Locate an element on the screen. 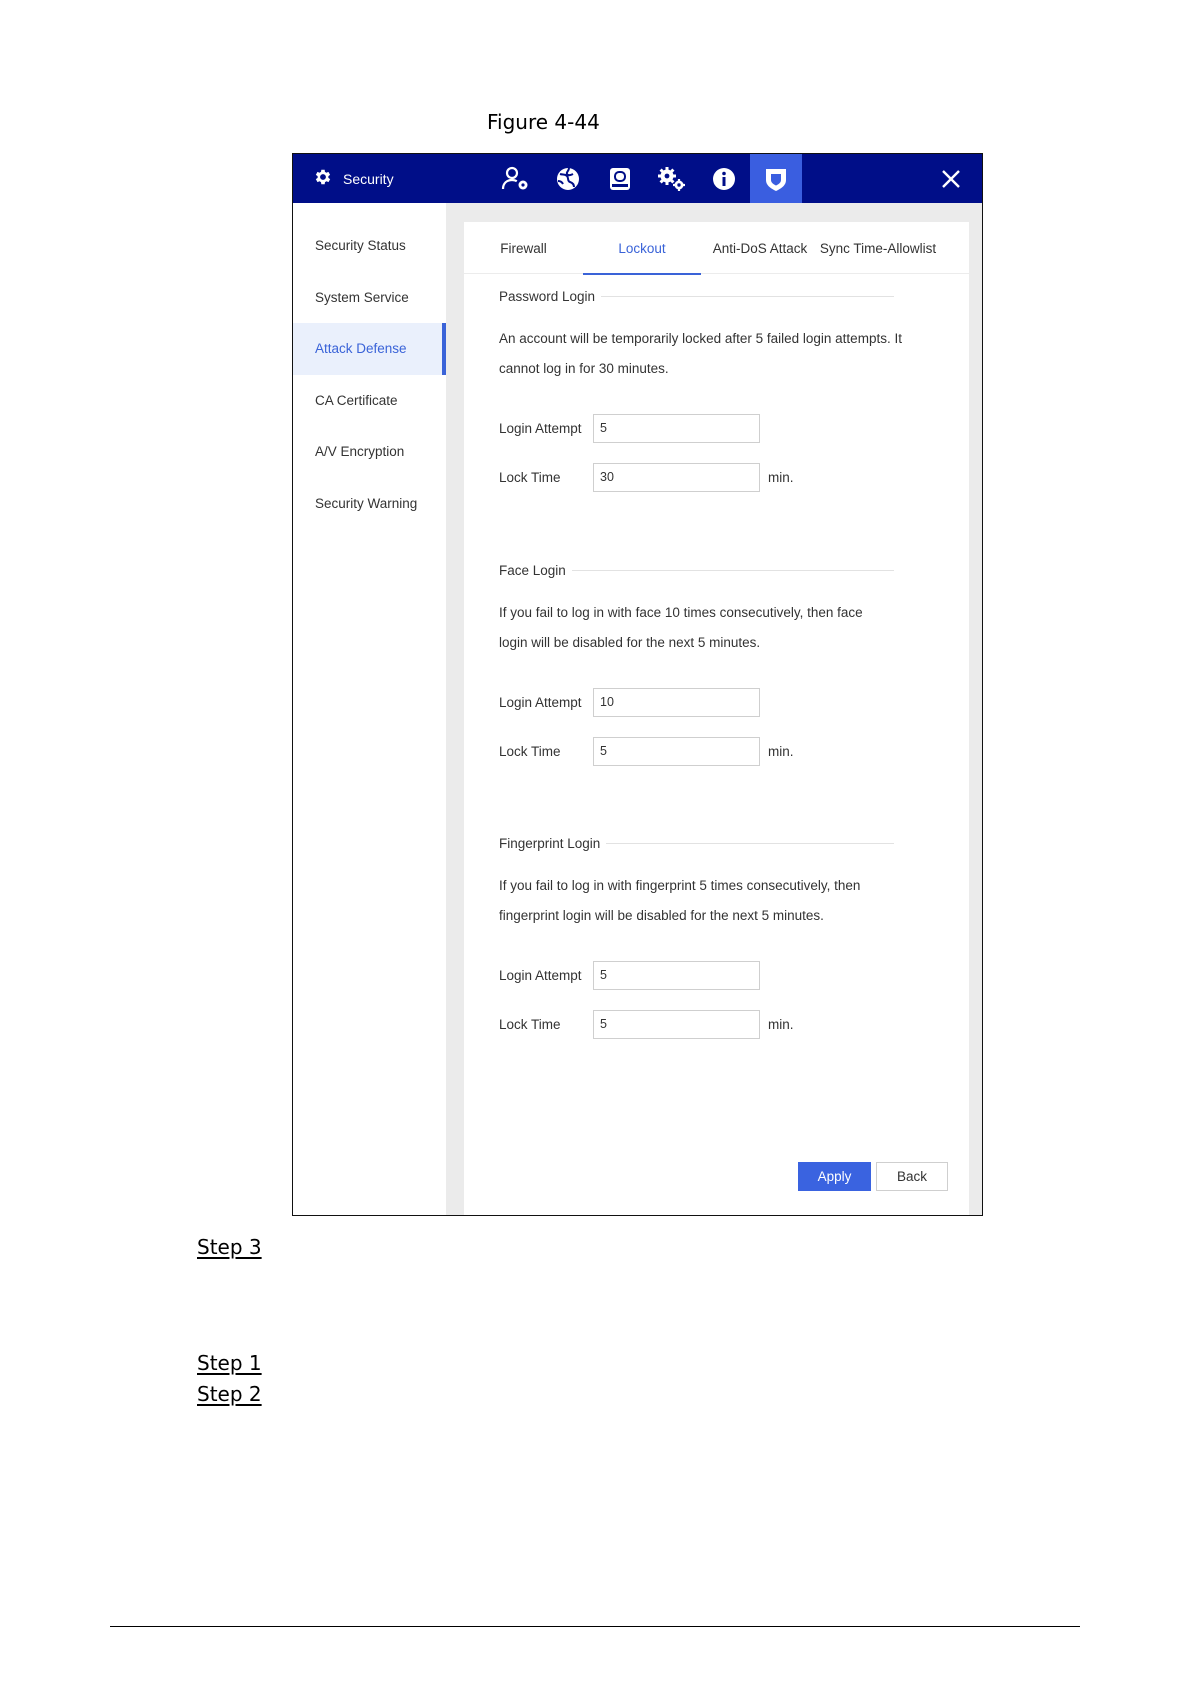 The image size is (1192, 1685). shield-icon is located at coordinates (776, 178).